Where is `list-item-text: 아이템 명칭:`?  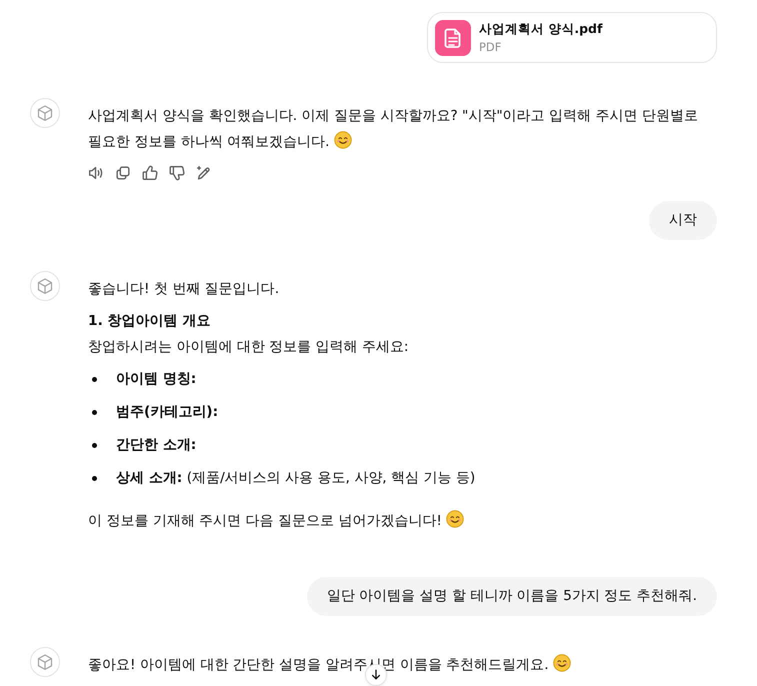
list-item-text: 아이템 명칭: is located at coordinates (156, 379).